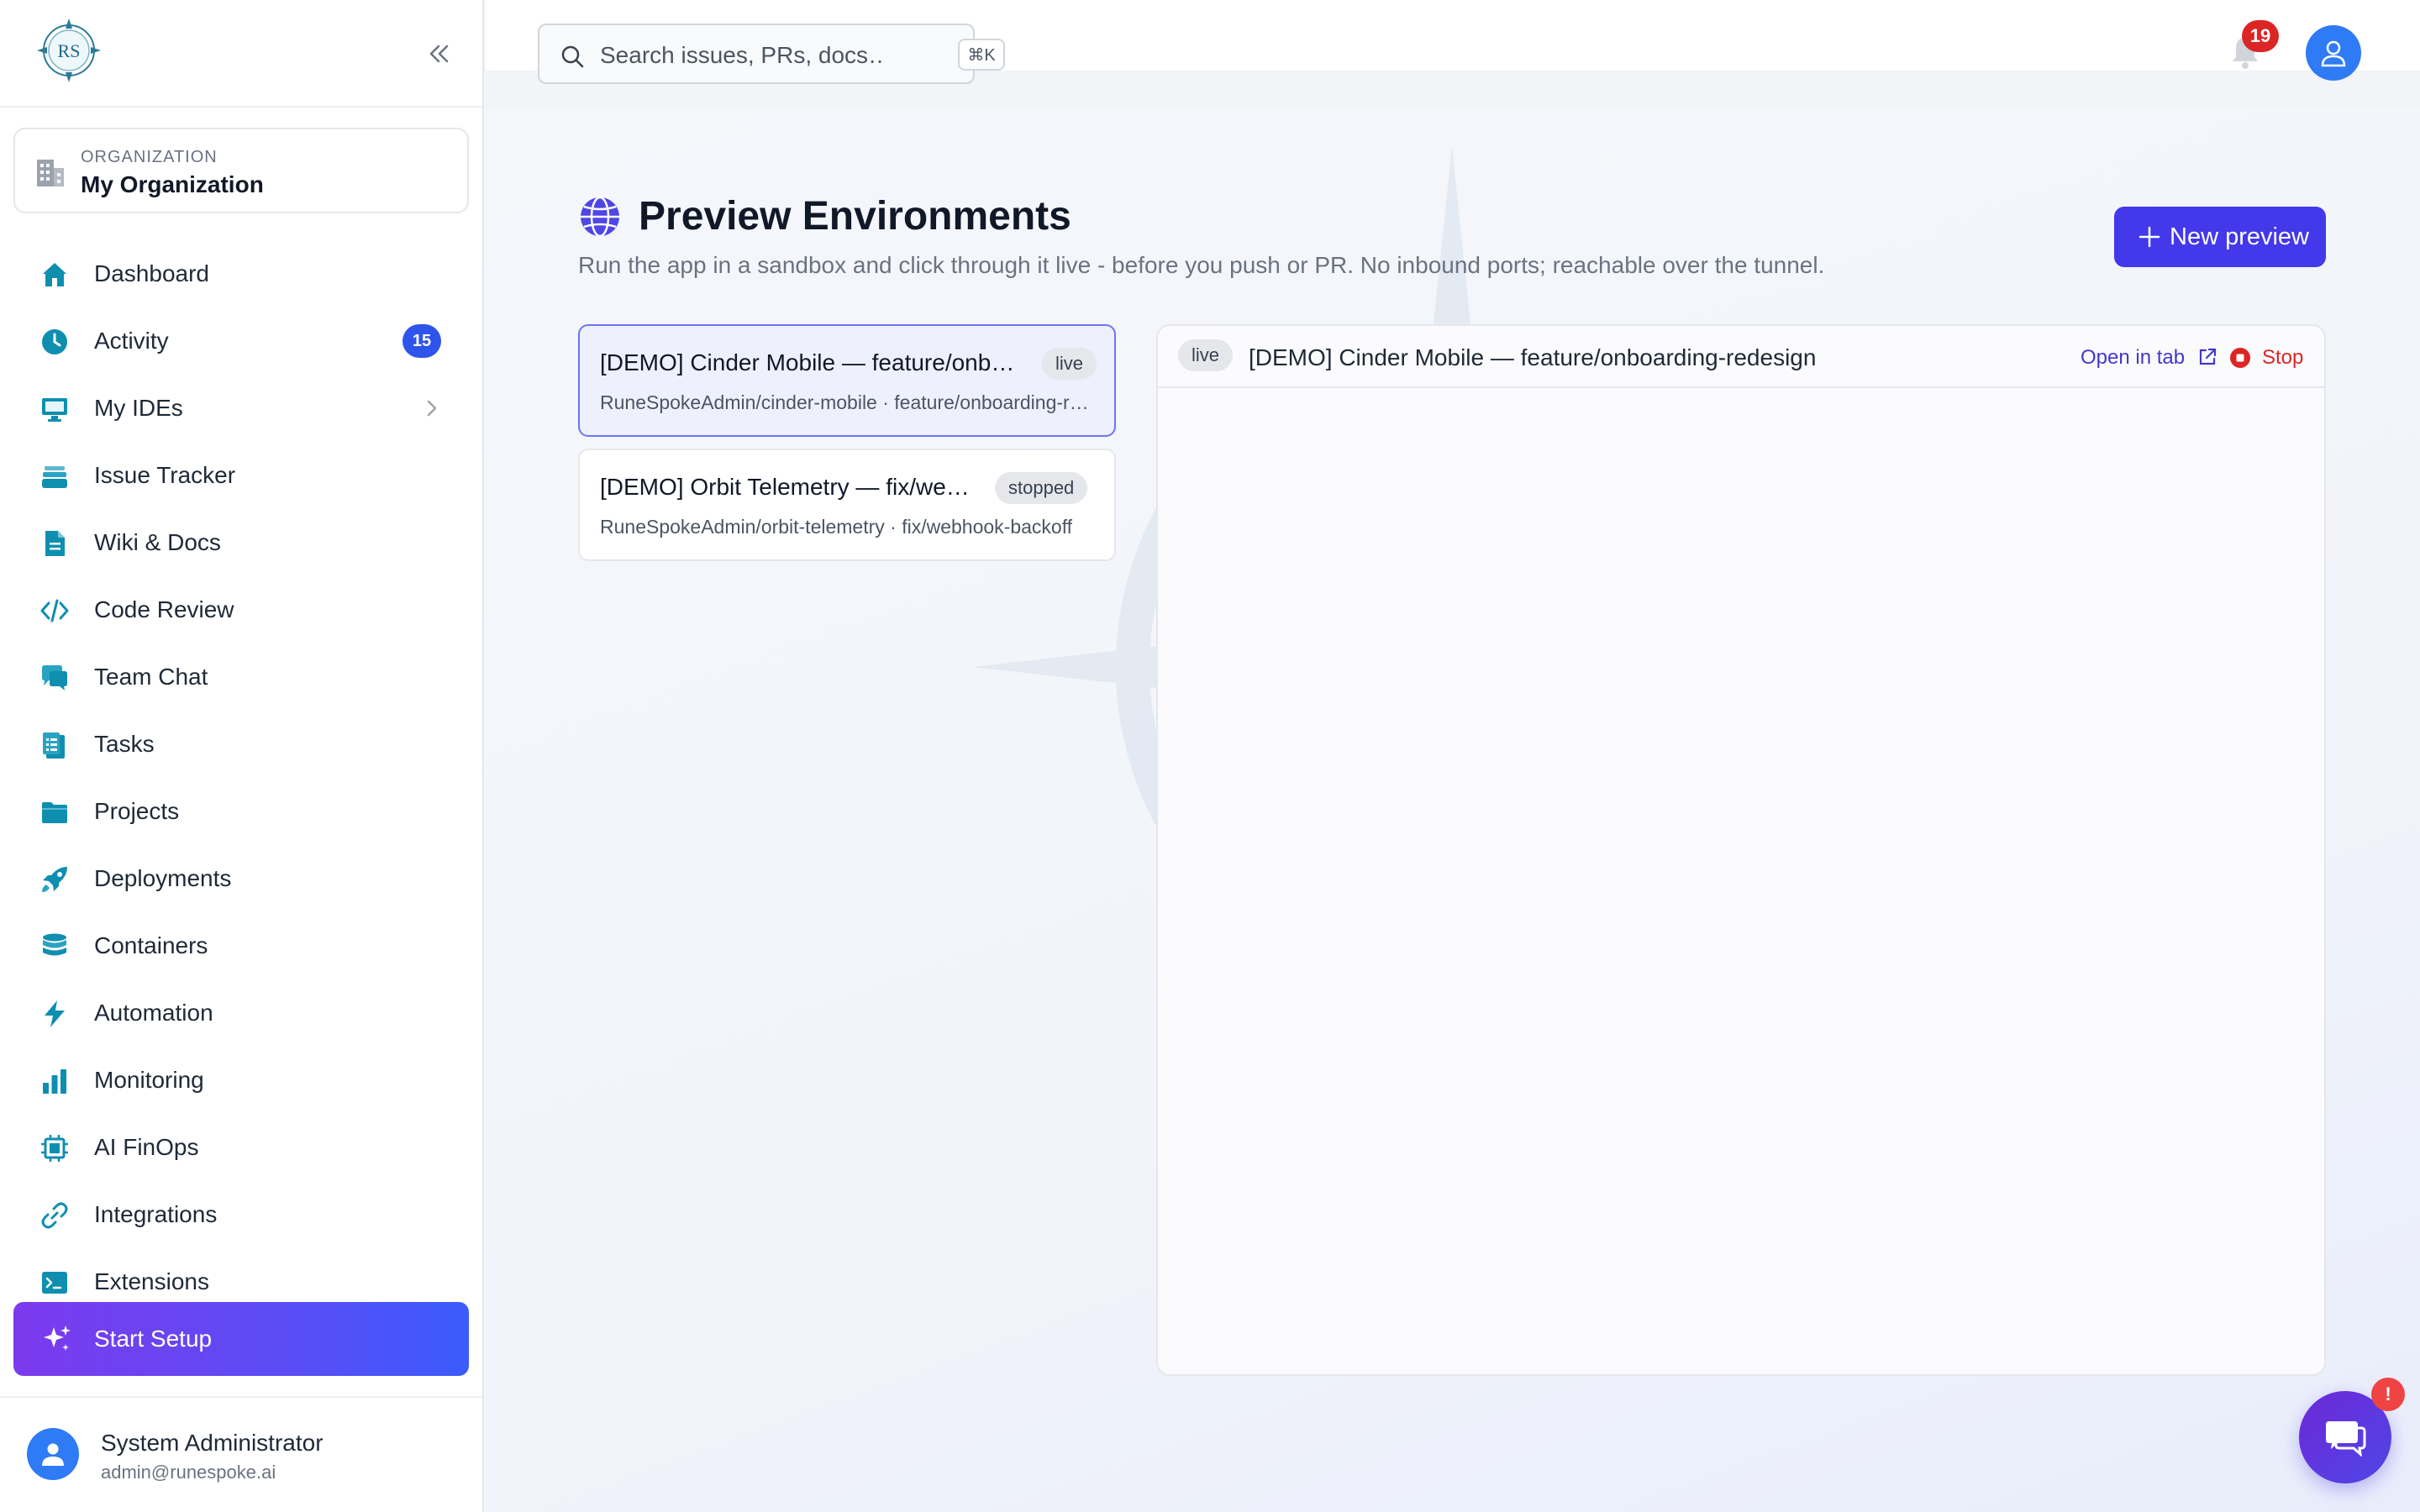 The height and width of the screenshot is (1512, 2420). What do you see at coordinates (1042, 488) in the screenshot?
I see `status-badge: stopped` at bounding box center [1042, 488].